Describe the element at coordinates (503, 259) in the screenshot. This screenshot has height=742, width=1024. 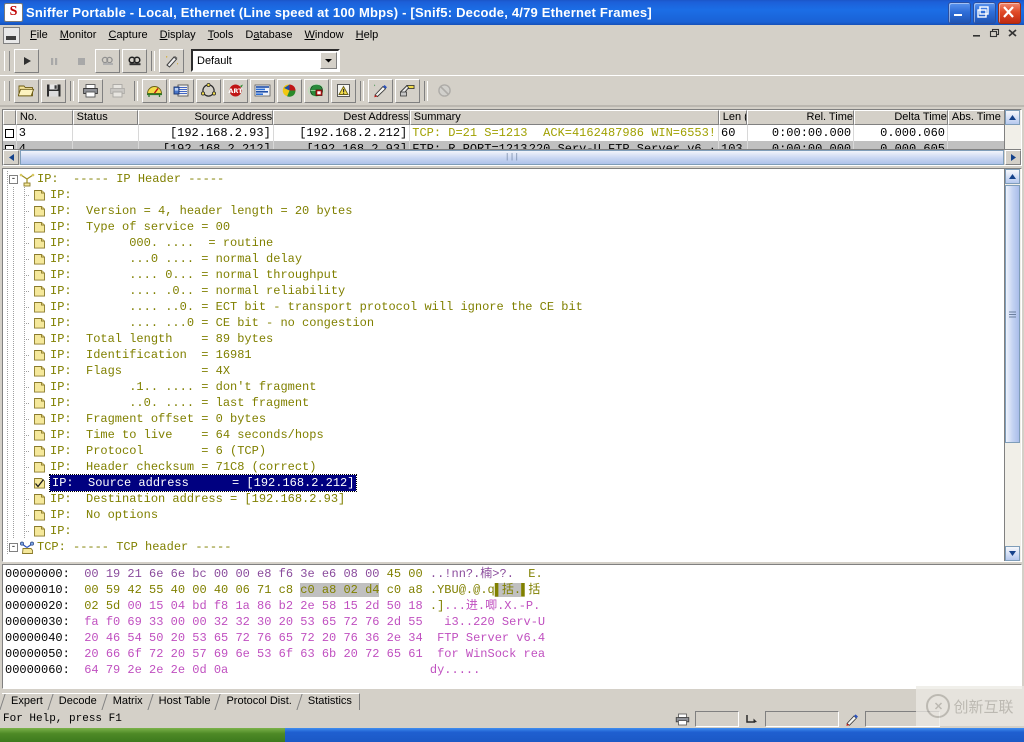
I see `tree-leaf-node: IP: ...0 .... = normal delay` at that location.